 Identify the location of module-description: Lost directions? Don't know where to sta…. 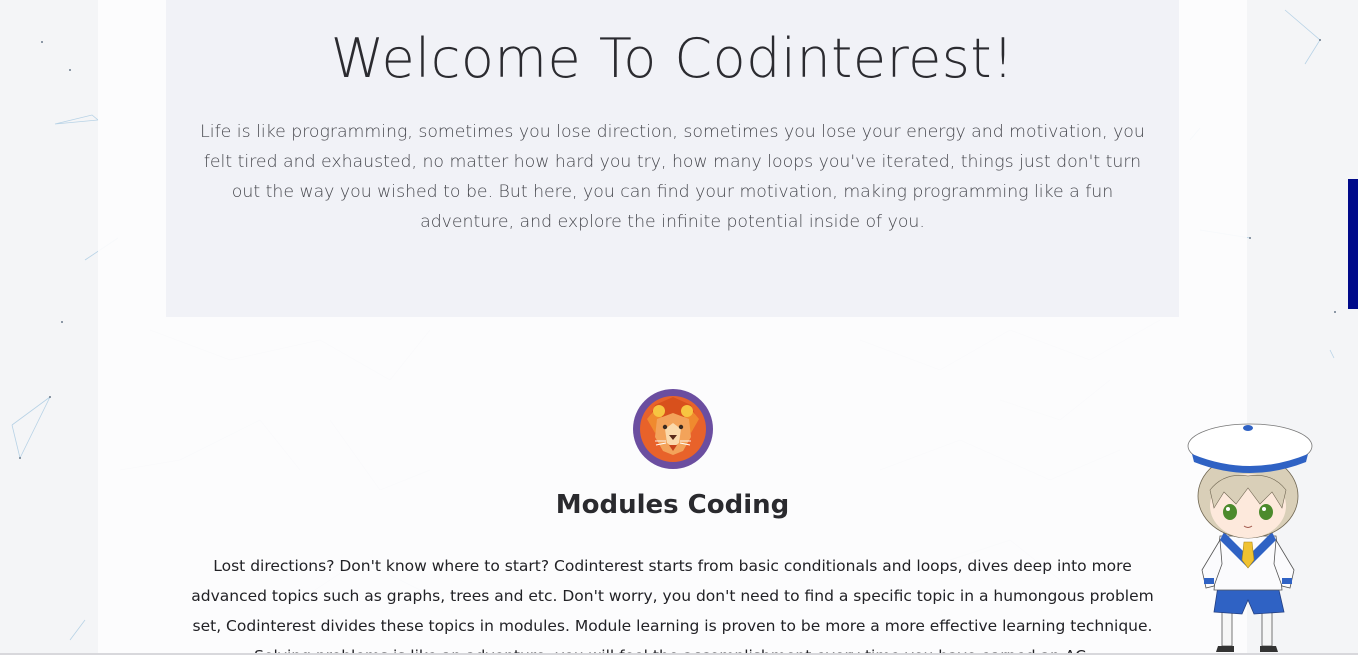
(672, 606).